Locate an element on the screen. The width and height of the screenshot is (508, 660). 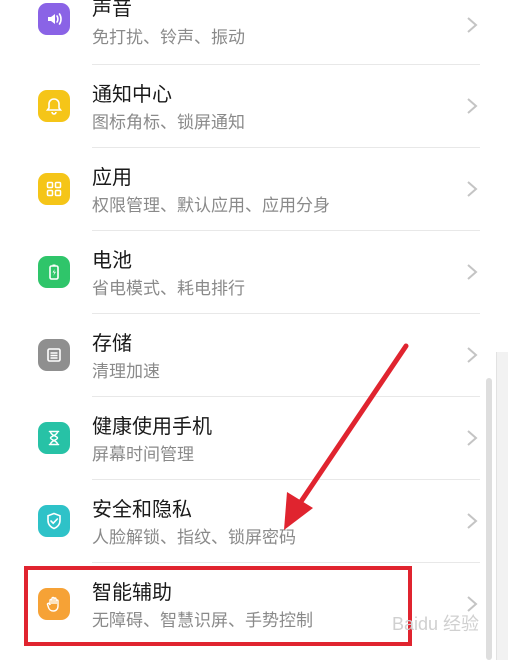
settings-item-subtitle: 屏幕时间管理 is located at coordinates (143, 455).